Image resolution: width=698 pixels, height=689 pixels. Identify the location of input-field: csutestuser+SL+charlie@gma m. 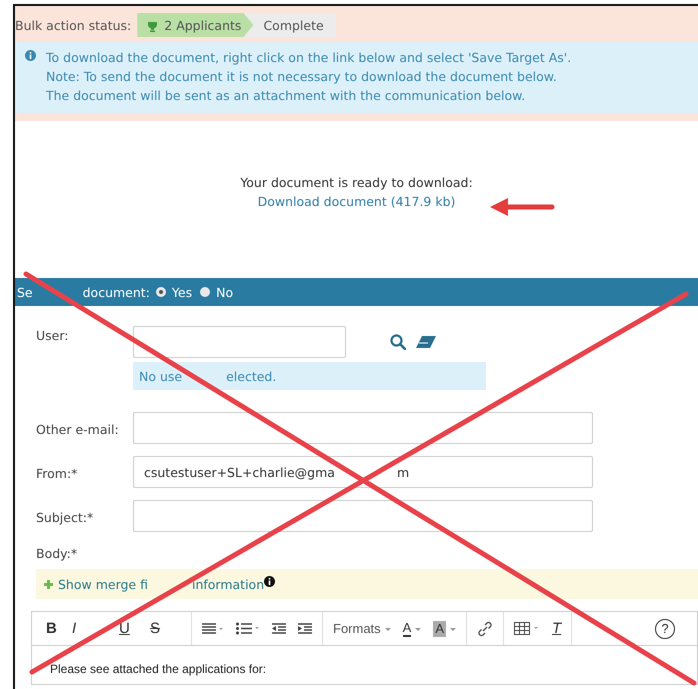
(363, 472).